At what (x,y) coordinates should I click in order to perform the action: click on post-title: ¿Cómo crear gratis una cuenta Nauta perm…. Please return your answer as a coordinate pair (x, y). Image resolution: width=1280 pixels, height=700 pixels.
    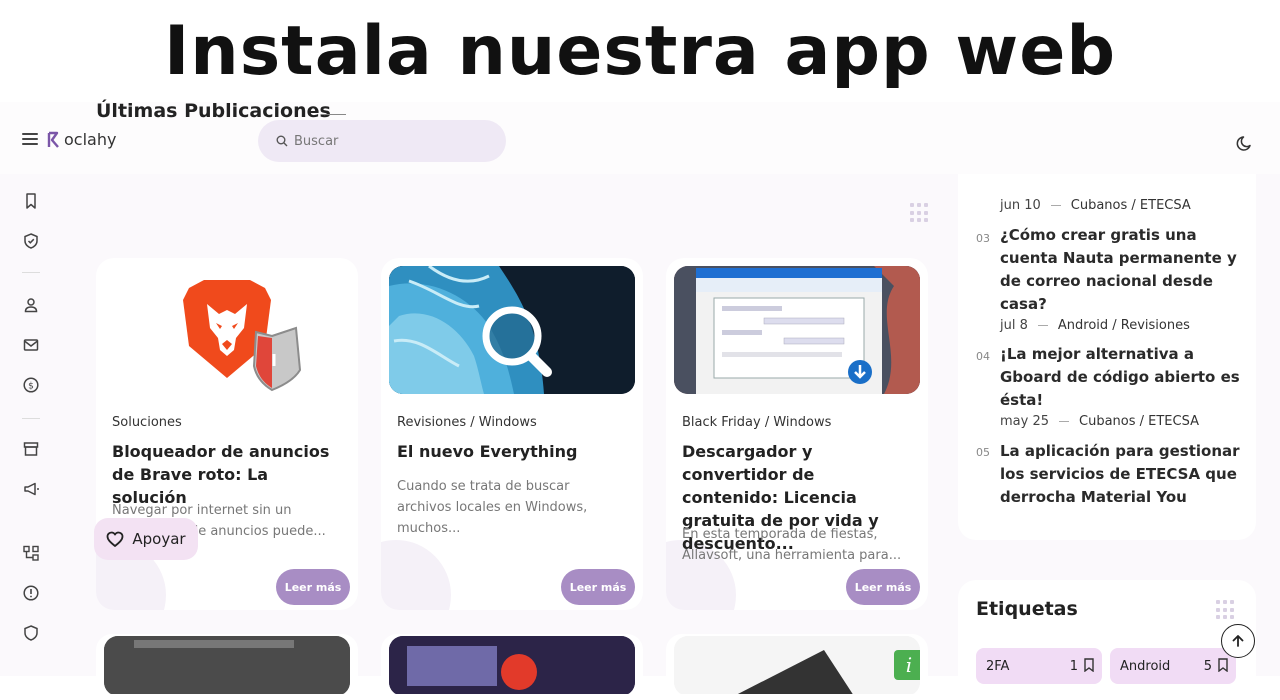
    Looking at the image, I should click on (1125, 270).